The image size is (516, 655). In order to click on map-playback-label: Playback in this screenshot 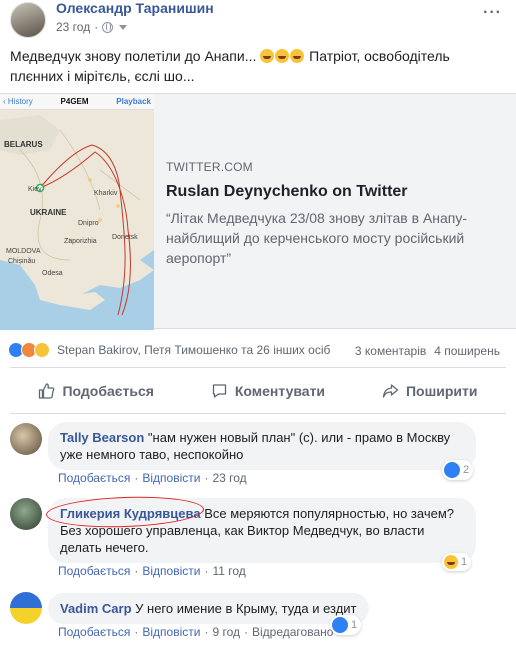, I will do `click(133, 101)`.